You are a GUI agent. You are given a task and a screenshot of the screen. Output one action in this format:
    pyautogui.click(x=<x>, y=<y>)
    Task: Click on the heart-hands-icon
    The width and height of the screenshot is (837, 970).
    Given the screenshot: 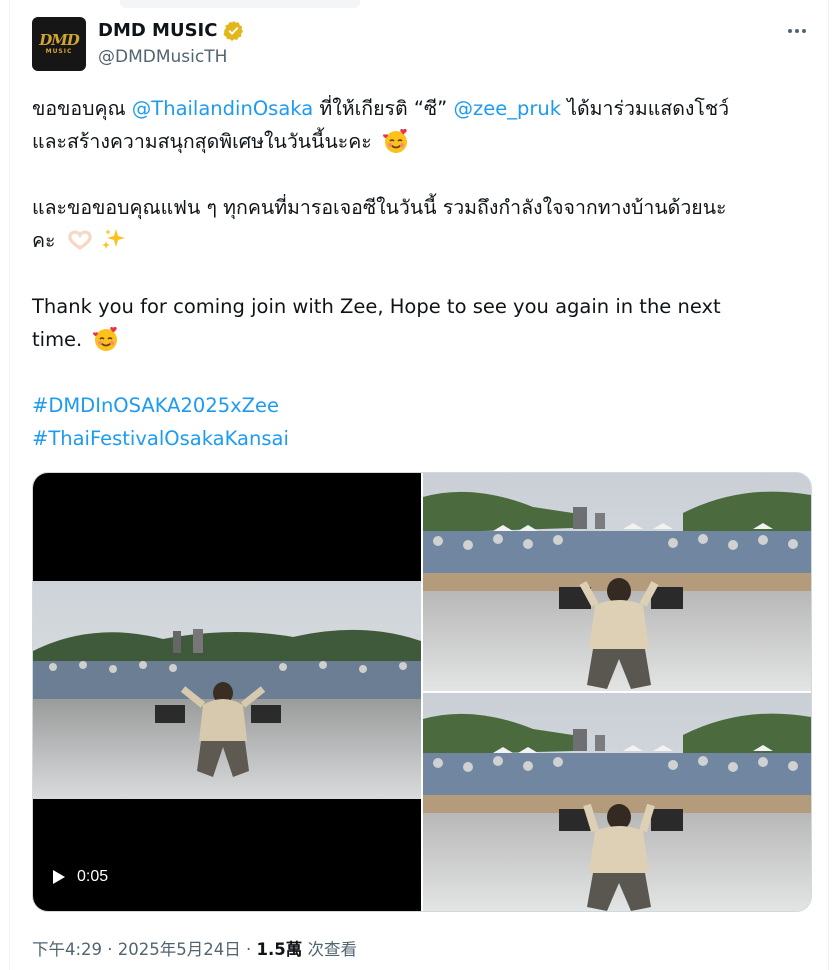 What is the action you would take?
    pyautogui.click(x=80, y=240)
    